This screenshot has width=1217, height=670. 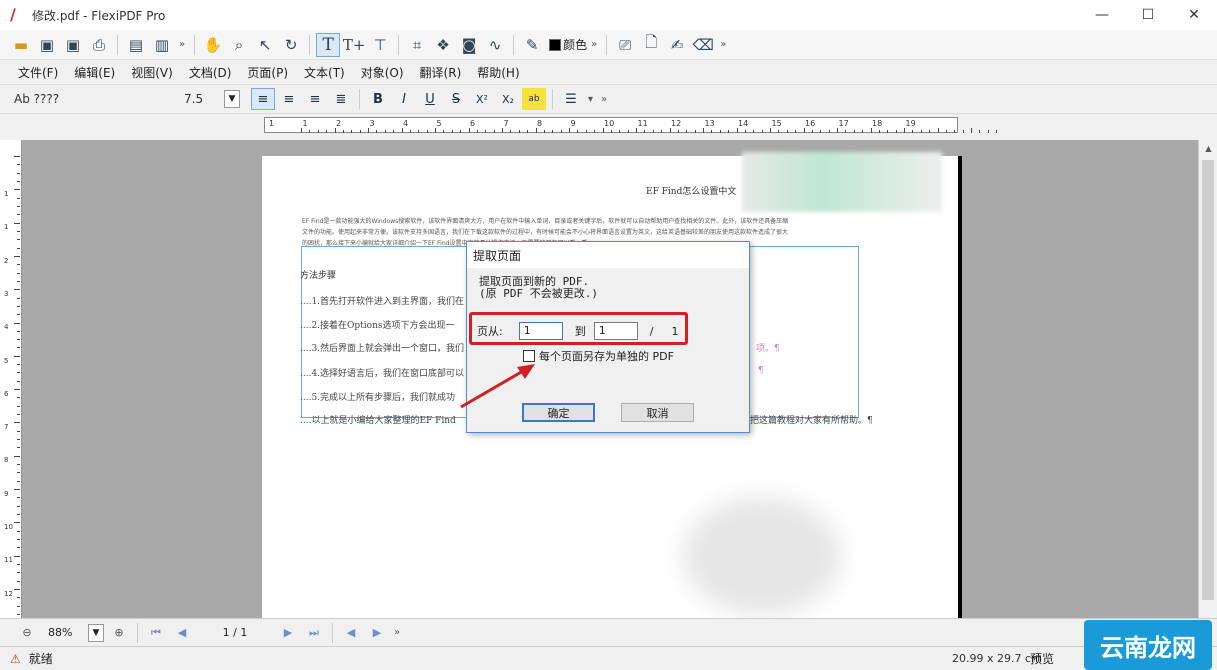 What do you see at coordinates (27, 633) in the screenshot?
I see `zoom-out-icon: ⊖` at bounding box center [27, 633].